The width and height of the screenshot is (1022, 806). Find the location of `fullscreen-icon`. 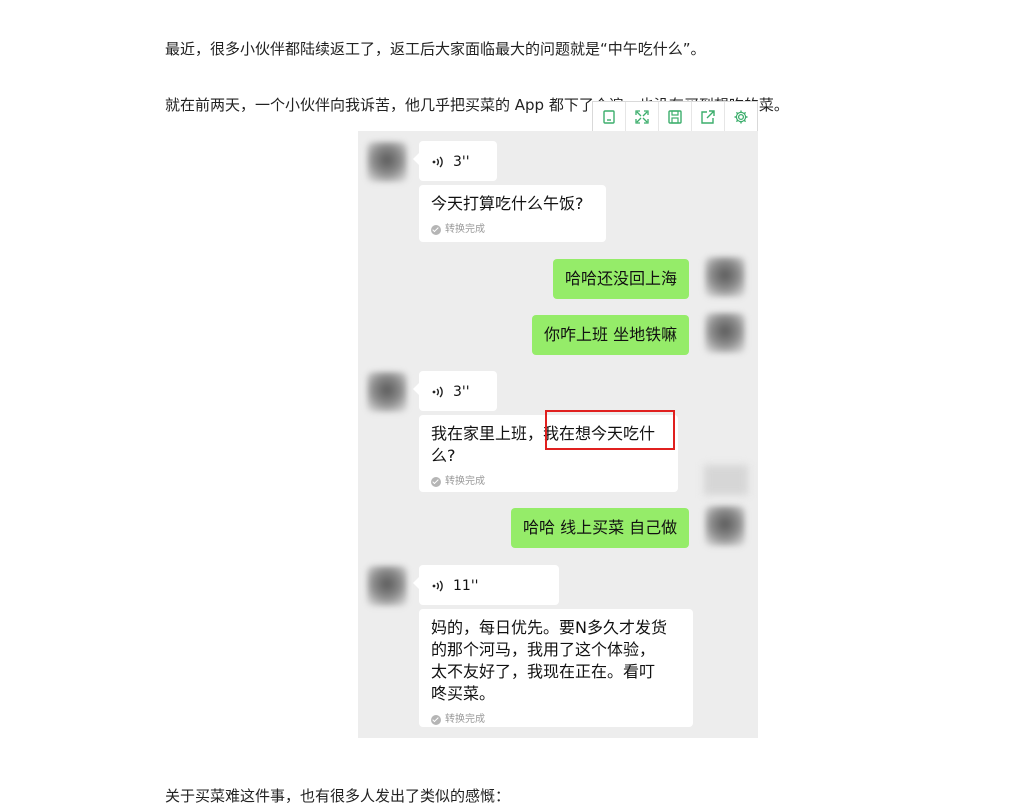

fullscreen-icon is located at coordinates (642, 117).